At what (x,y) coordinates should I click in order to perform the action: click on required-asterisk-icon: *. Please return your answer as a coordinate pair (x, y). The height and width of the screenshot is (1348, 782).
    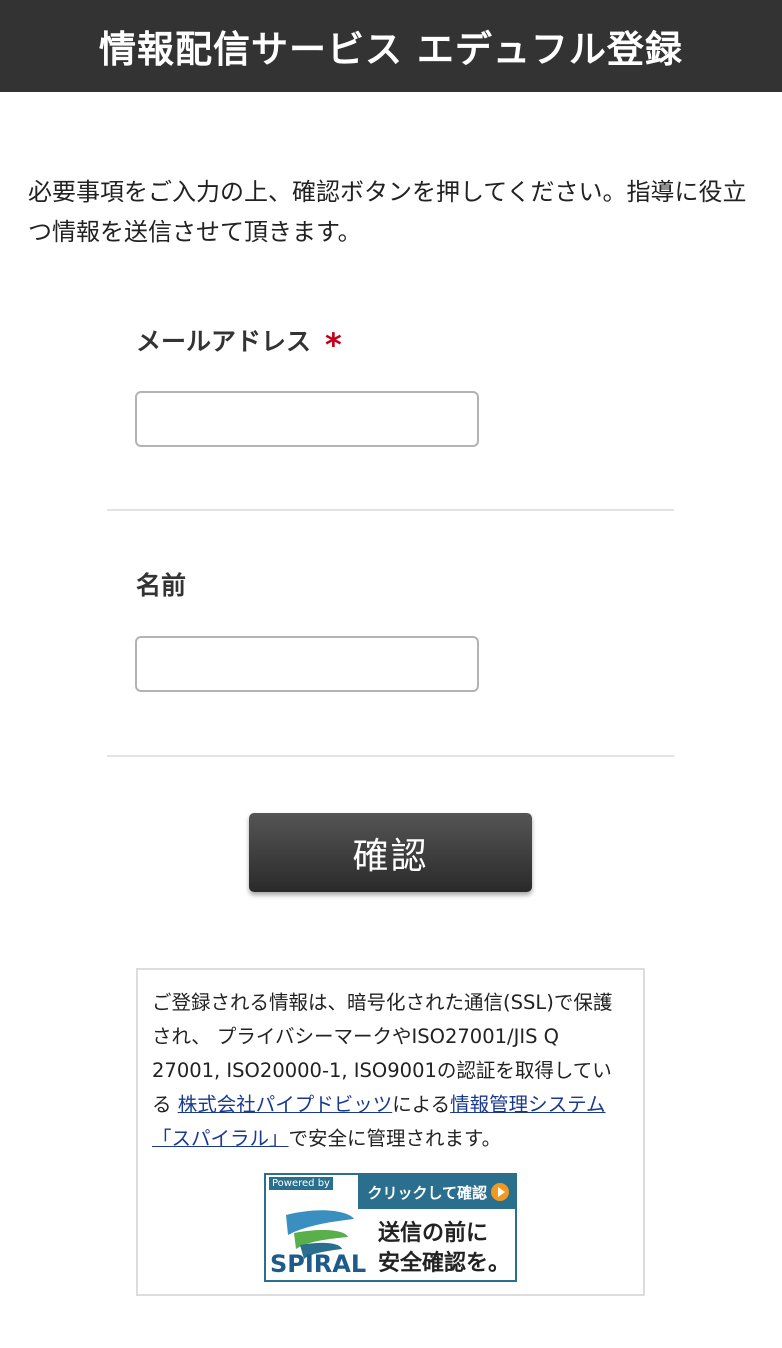
    Looking at the image, I should click on (333, 345).